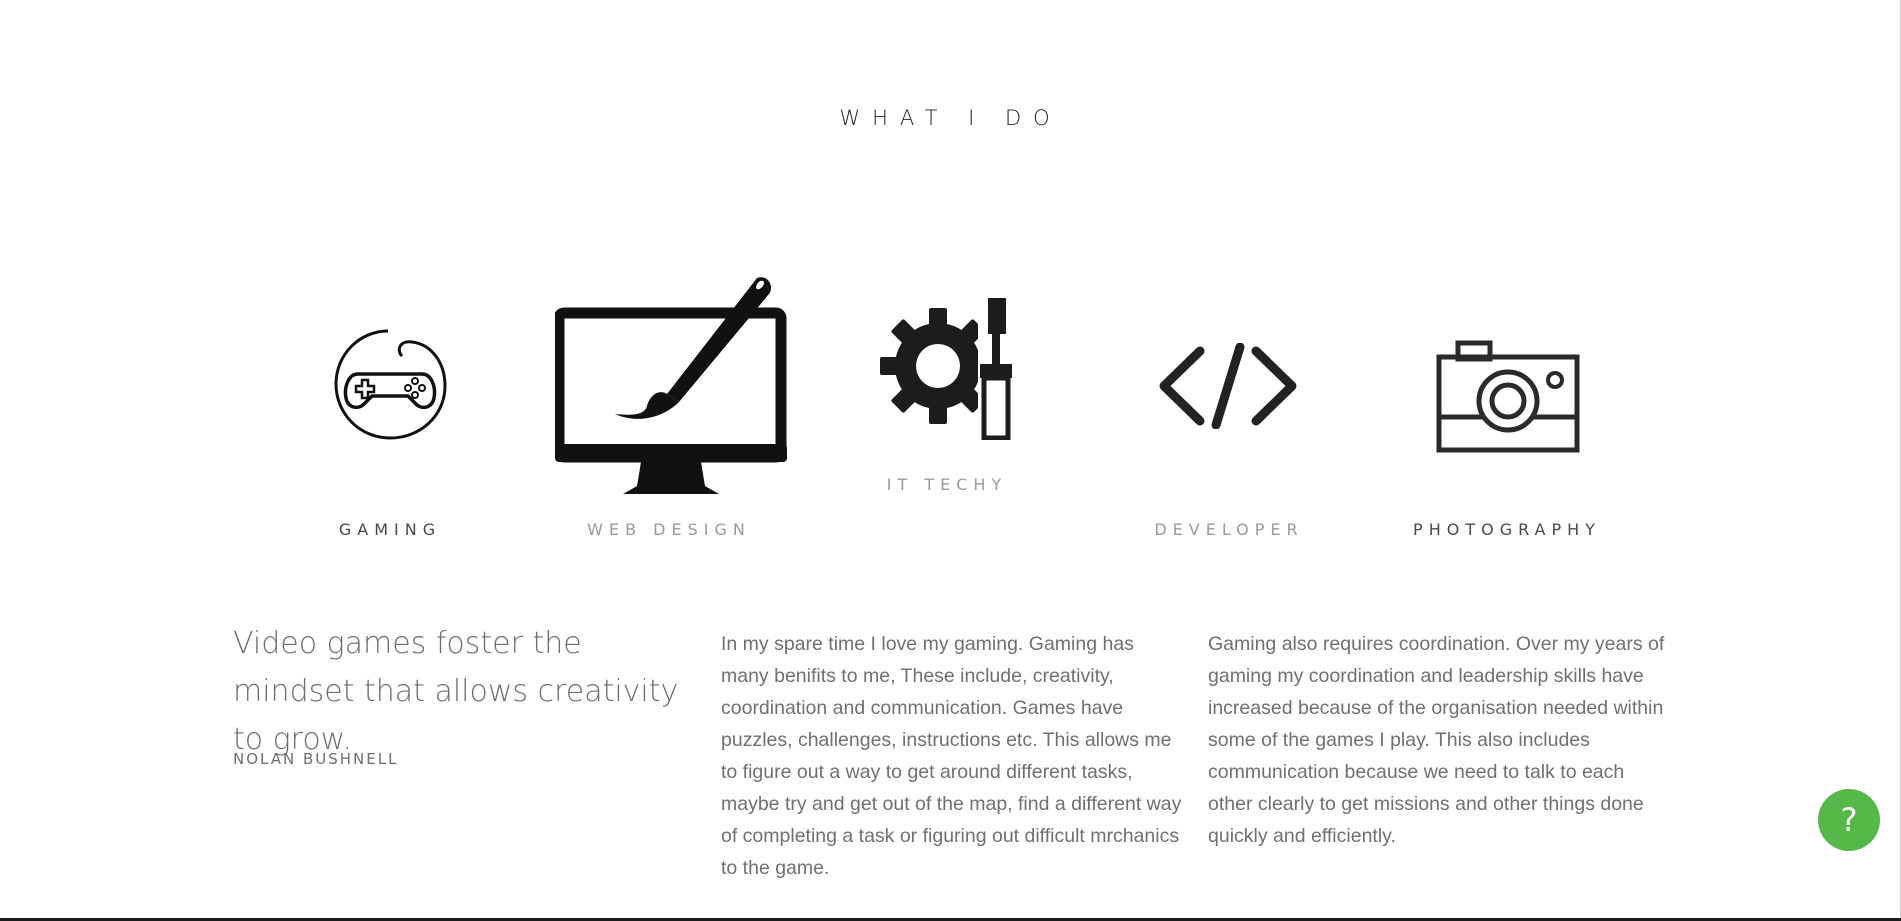 This screenshot has height=921, width=1901. I want to click on monitor-brush-icon, so click(671, 386).